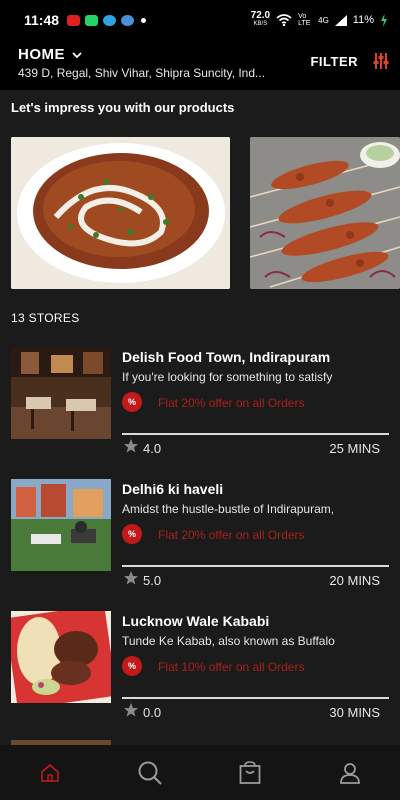  I want to click on bag-icon, so click(250, 772).